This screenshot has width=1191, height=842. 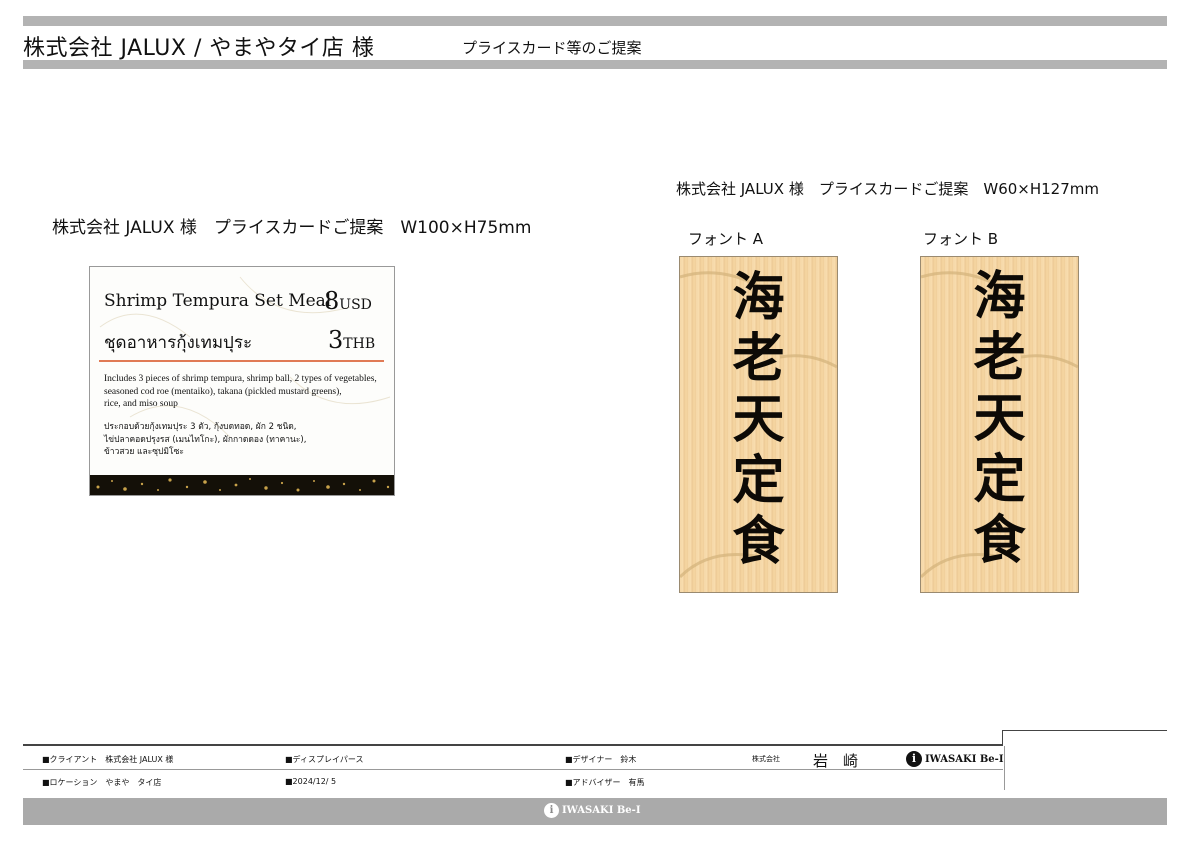 I want to click on footer-company-name: 岩 崎, so click(x=836, y=761).